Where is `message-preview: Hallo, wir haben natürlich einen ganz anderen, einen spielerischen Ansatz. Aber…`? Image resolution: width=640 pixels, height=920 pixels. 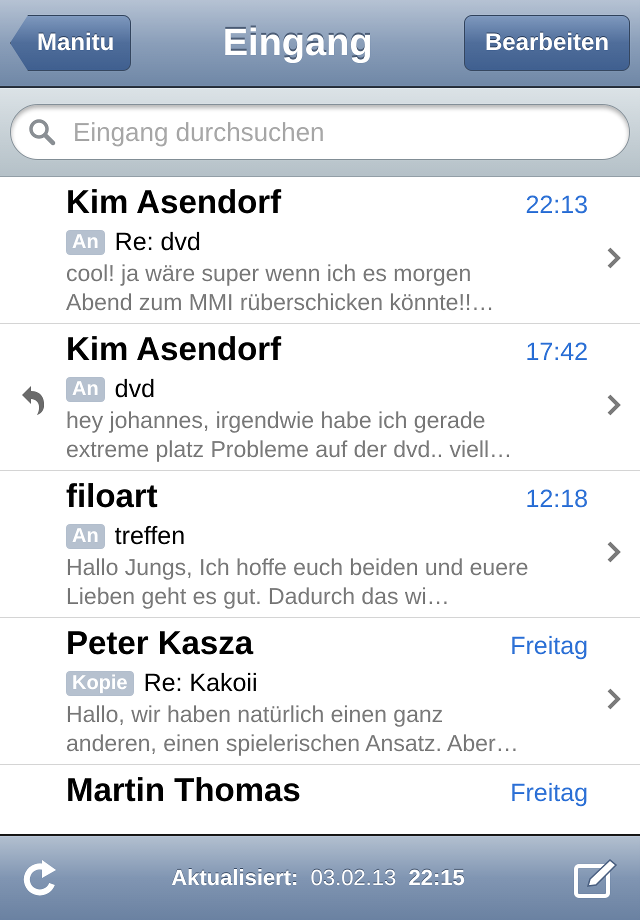 message-preview: Hallo, wir haben natürlich einen ganz anderen, einen spielerischen Ansatz. Aber… is located at coordinates (293, 729).